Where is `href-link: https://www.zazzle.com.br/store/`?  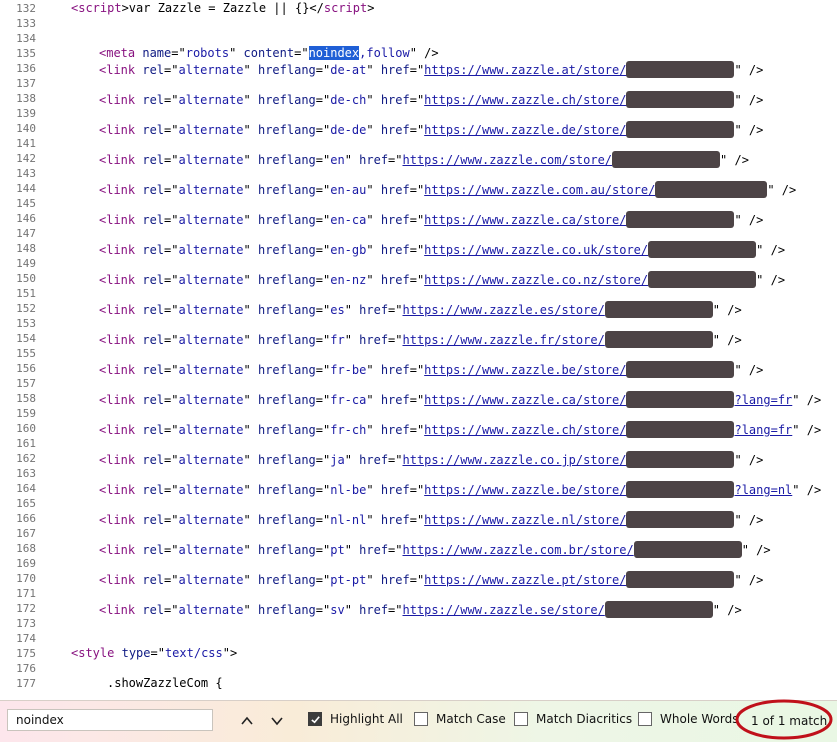 href-link: https://www.zazzle.com.br/store/ is located at coordinates (518, 550).